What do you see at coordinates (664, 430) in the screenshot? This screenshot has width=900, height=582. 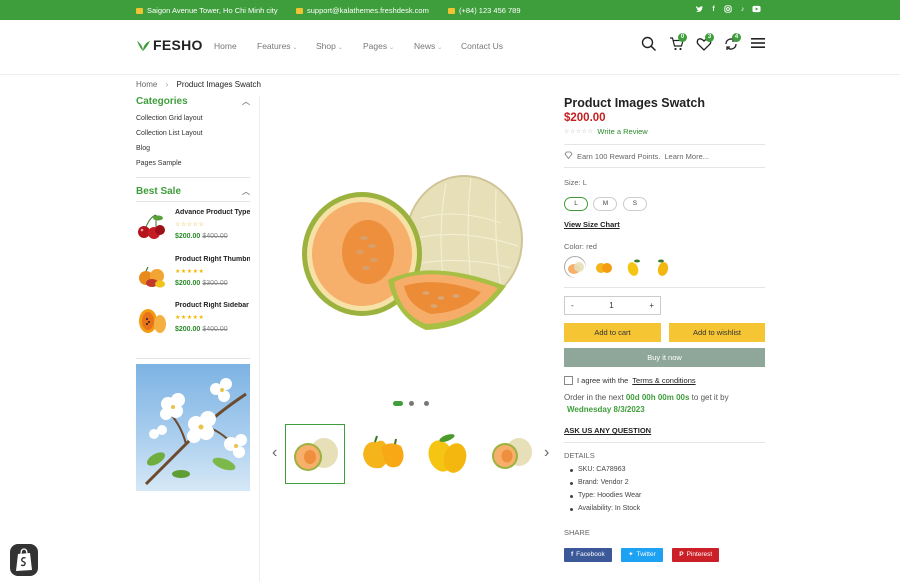 I see `ask-question-link: ASK US ANY QUESTION` at bounding box center [664, 430].